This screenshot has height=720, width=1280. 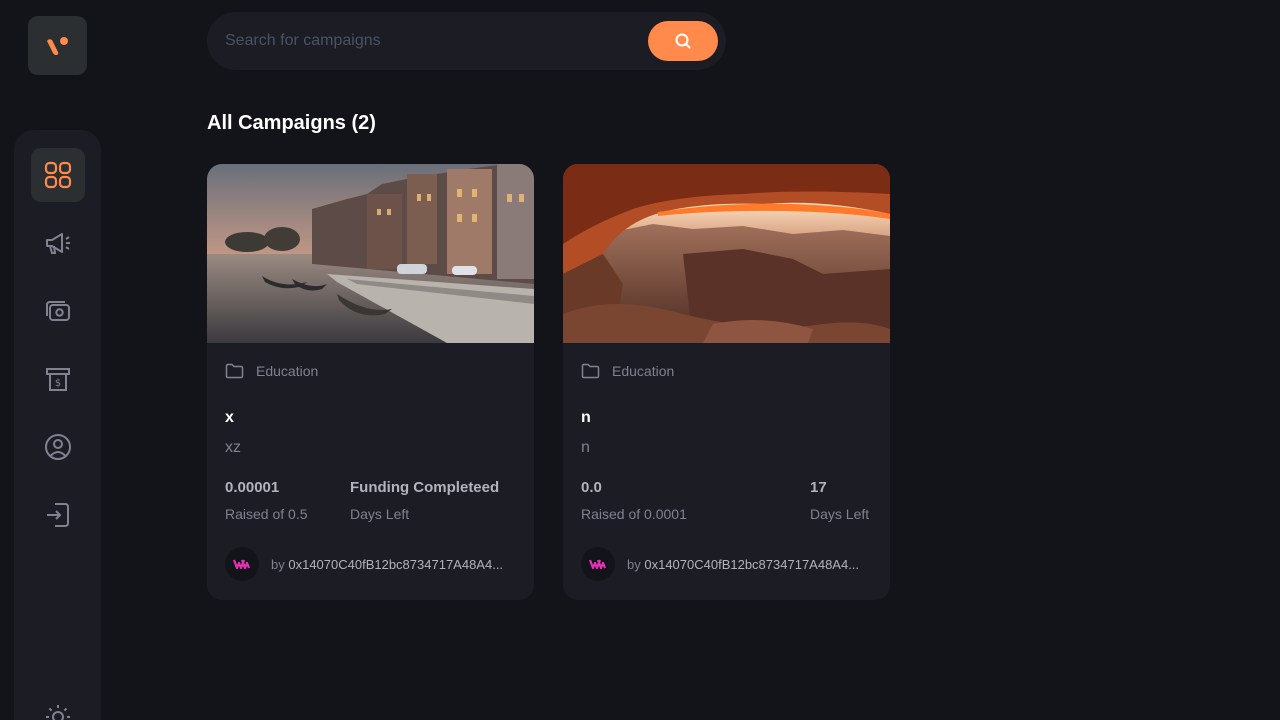 What do you see at coordinates (585, 447) in the screenshot?
I see `campaign-description: n` at bounding box center [585, 447].